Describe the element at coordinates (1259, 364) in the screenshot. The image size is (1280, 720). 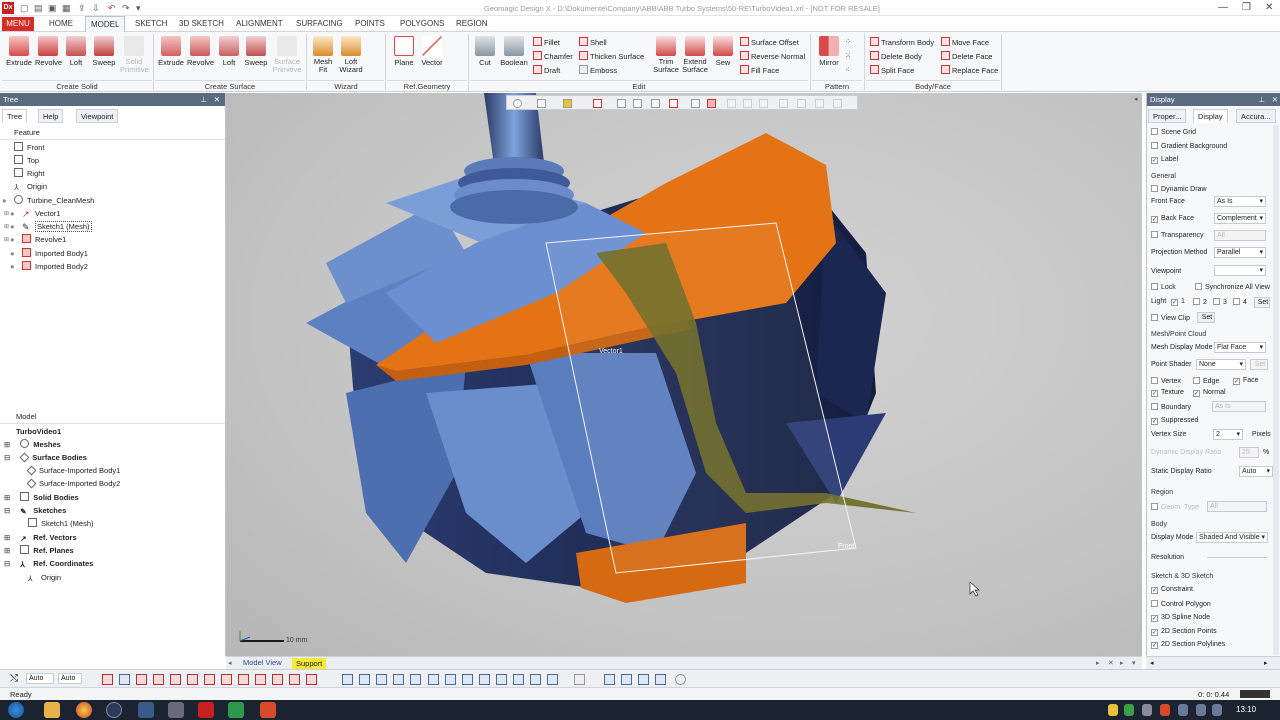
I see `point-shader-set-button: Set` at that location.